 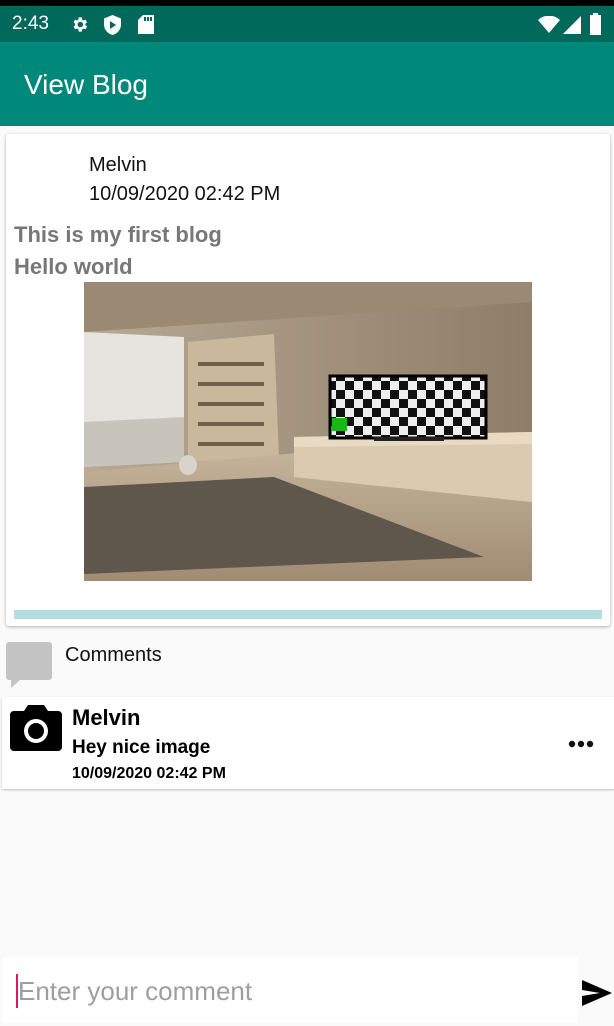 I want to click on signal-icon, so click(x=572, y=25).